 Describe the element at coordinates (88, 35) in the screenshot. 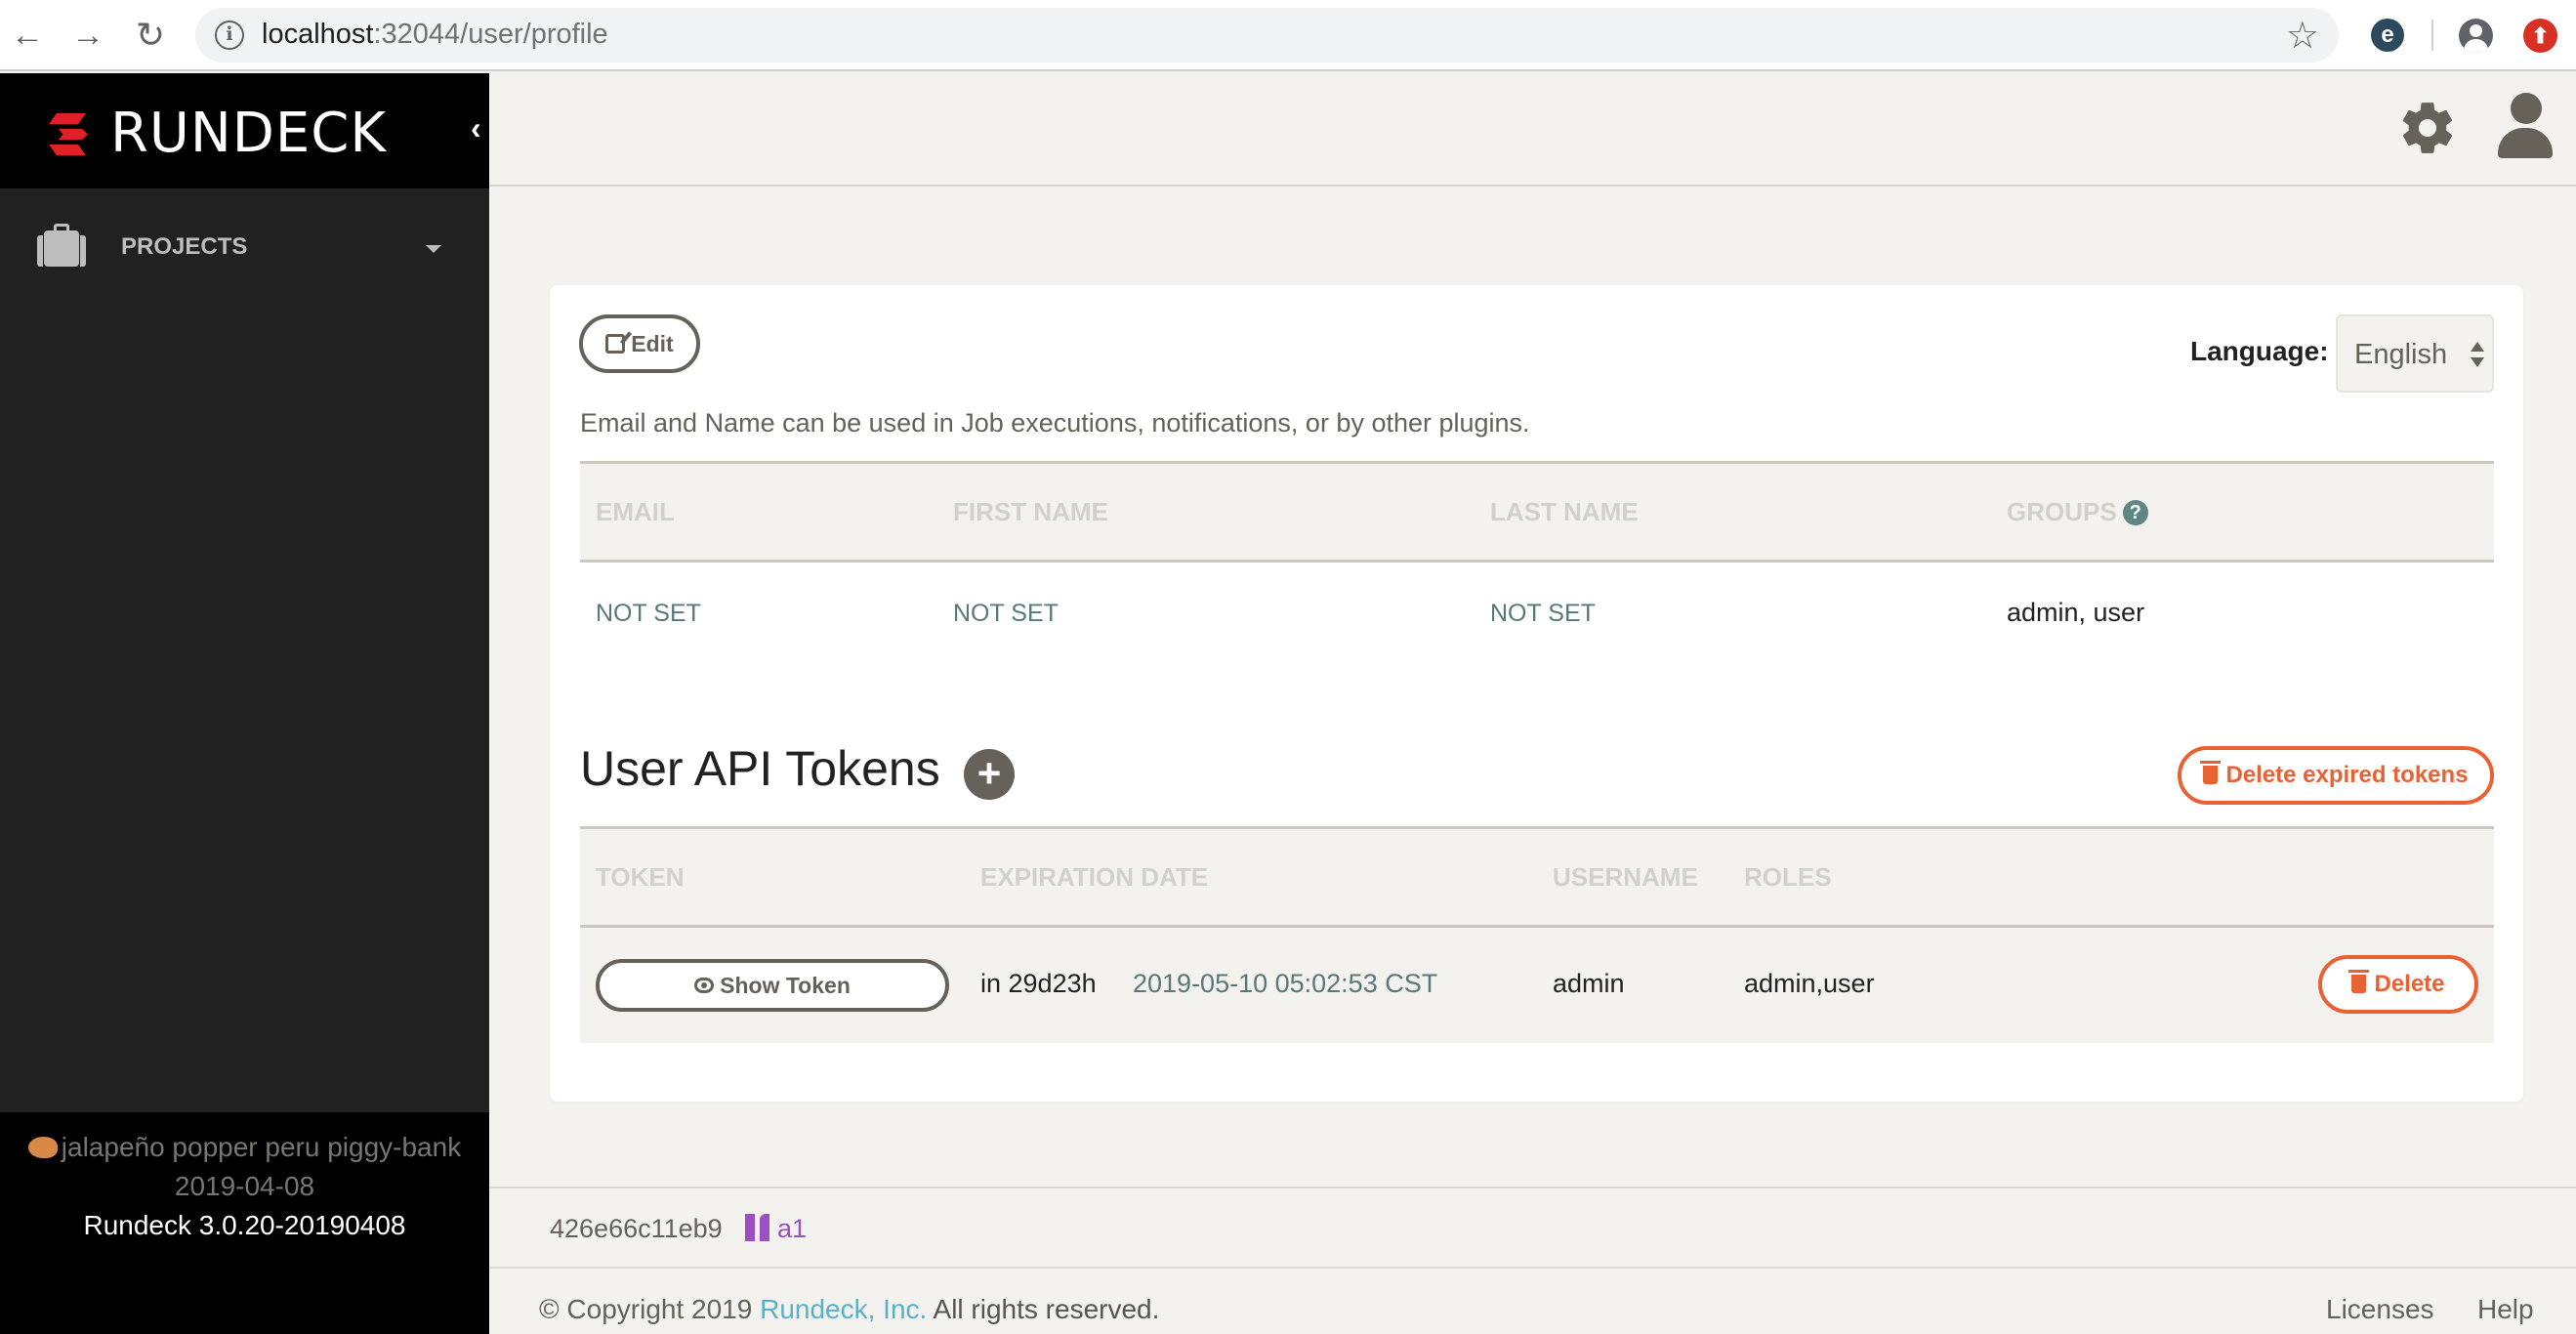

I see `forward-icon: →` at that location.